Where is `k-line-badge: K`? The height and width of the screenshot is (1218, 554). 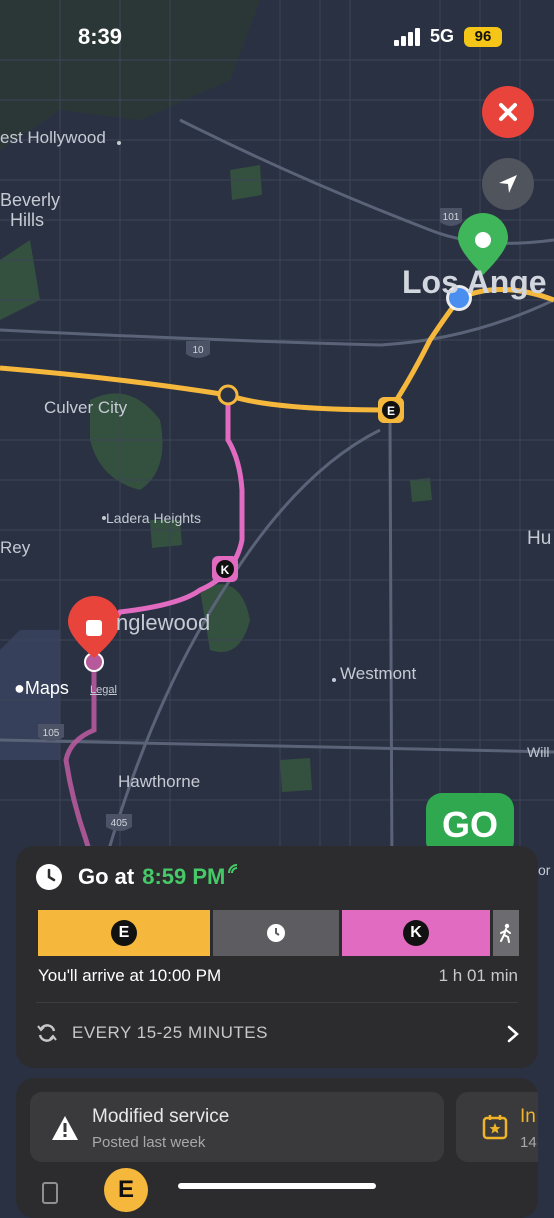
k-line-badge: K is located at coordinates (416, 933).